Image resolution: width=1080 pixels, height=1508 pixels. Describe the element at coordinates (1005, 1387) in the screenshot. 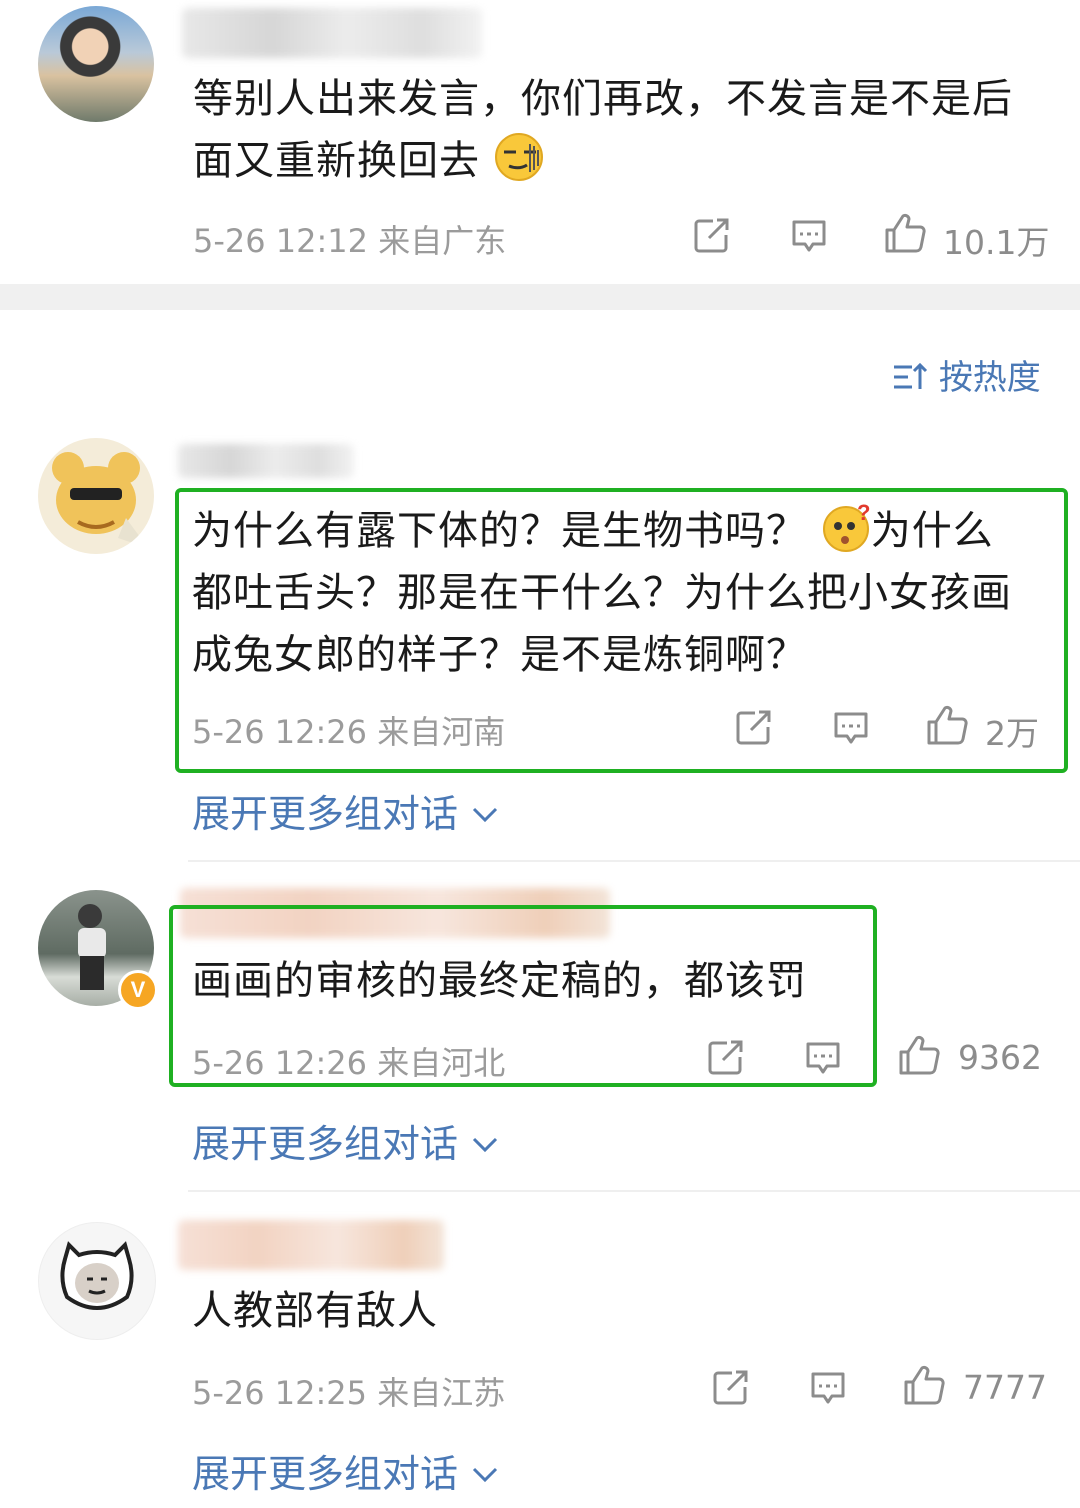

I see `like-count: 7777` at that location.